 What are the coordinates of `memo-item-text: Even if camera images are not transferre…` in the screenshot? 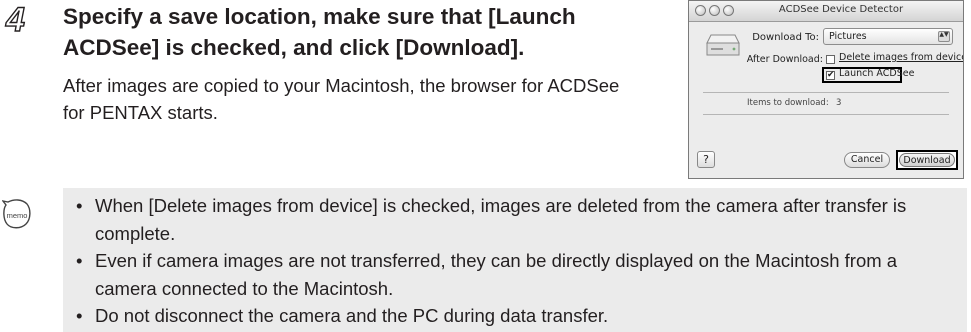 It's located at (496, 274).